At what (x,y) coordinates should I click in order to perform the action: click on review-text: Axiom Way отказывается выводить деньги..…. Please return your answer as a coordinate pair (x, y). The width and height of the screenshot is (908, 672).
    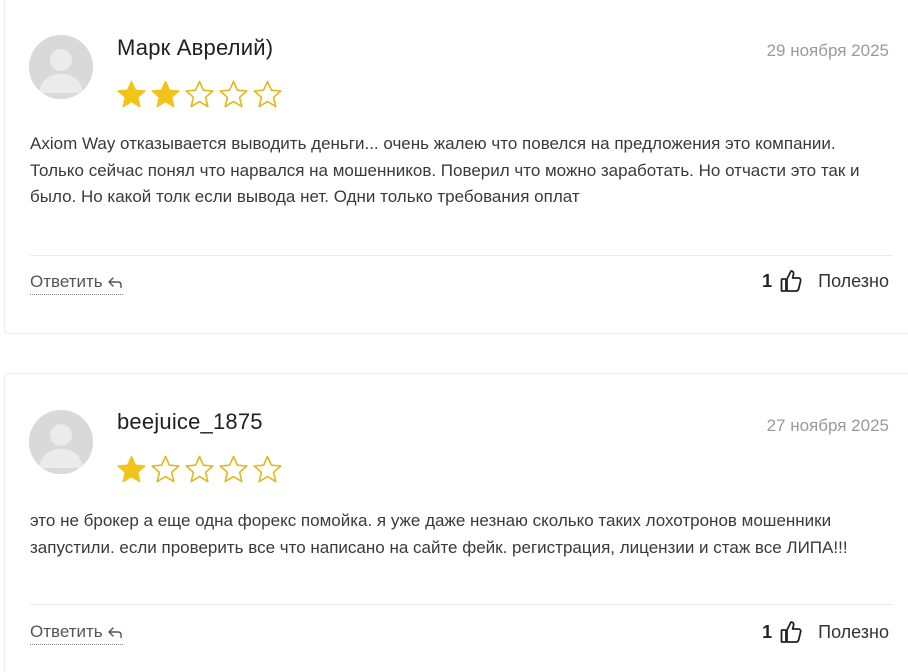
    Looking at the image, I should click on (445, 170).